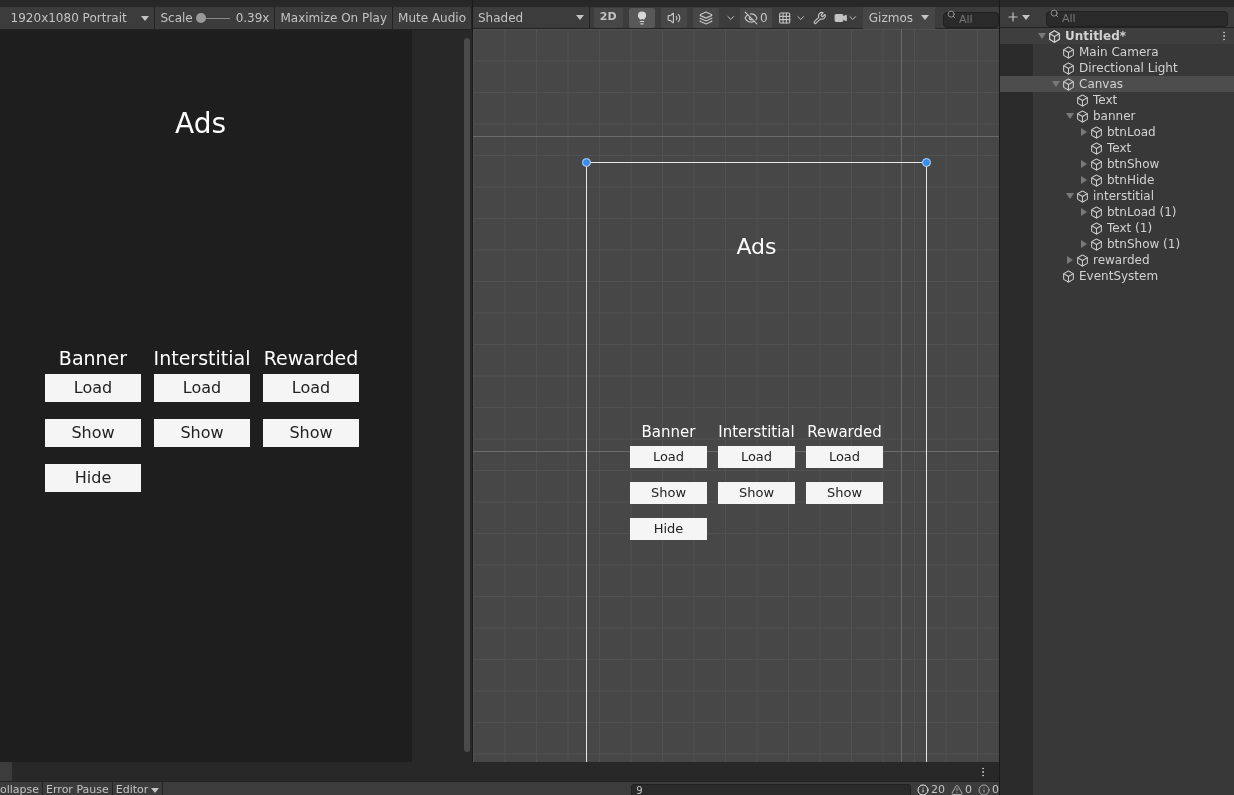  I want to click on scale-slider, so click(214, 18).